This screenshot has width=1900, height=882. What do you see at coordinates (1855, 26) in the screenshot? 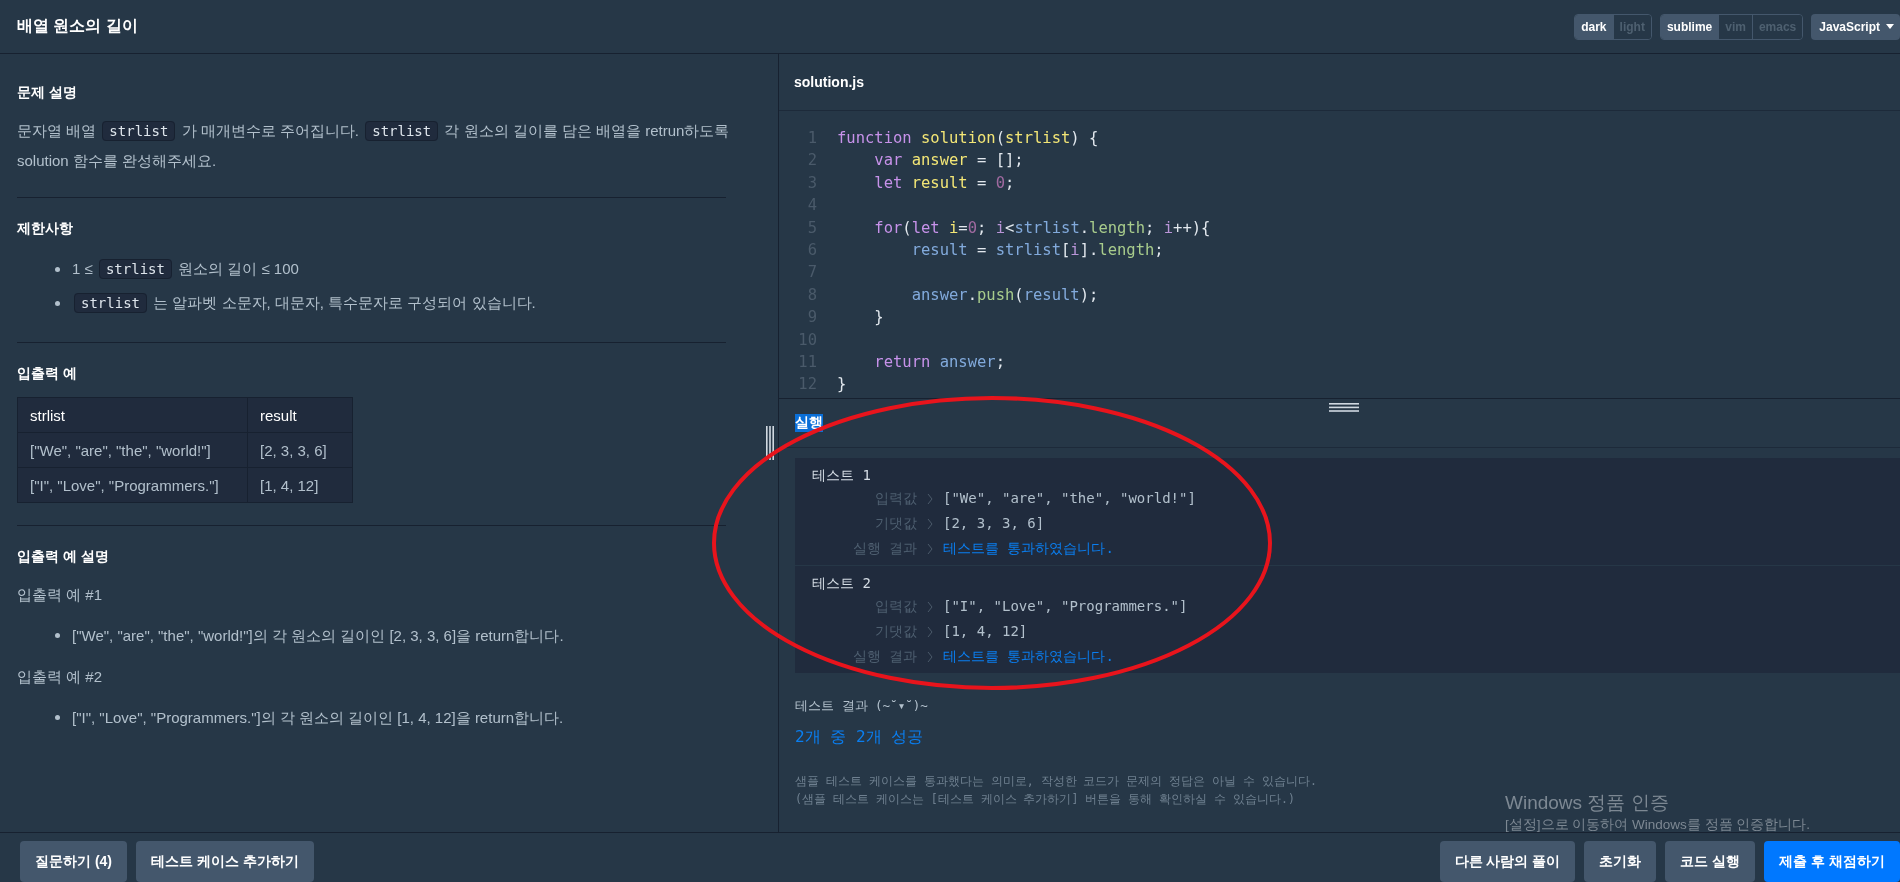
I see `language-dropdown: JavaScript` at bounding box center [1855, 26].